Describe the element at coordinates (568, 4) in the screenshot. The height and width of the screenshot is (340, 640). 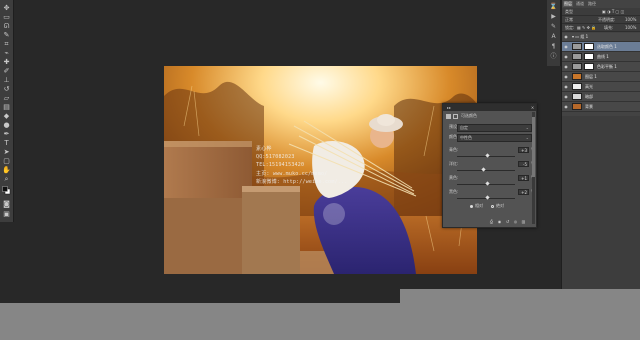
I see `tab-layers-0: 图层` at that location.